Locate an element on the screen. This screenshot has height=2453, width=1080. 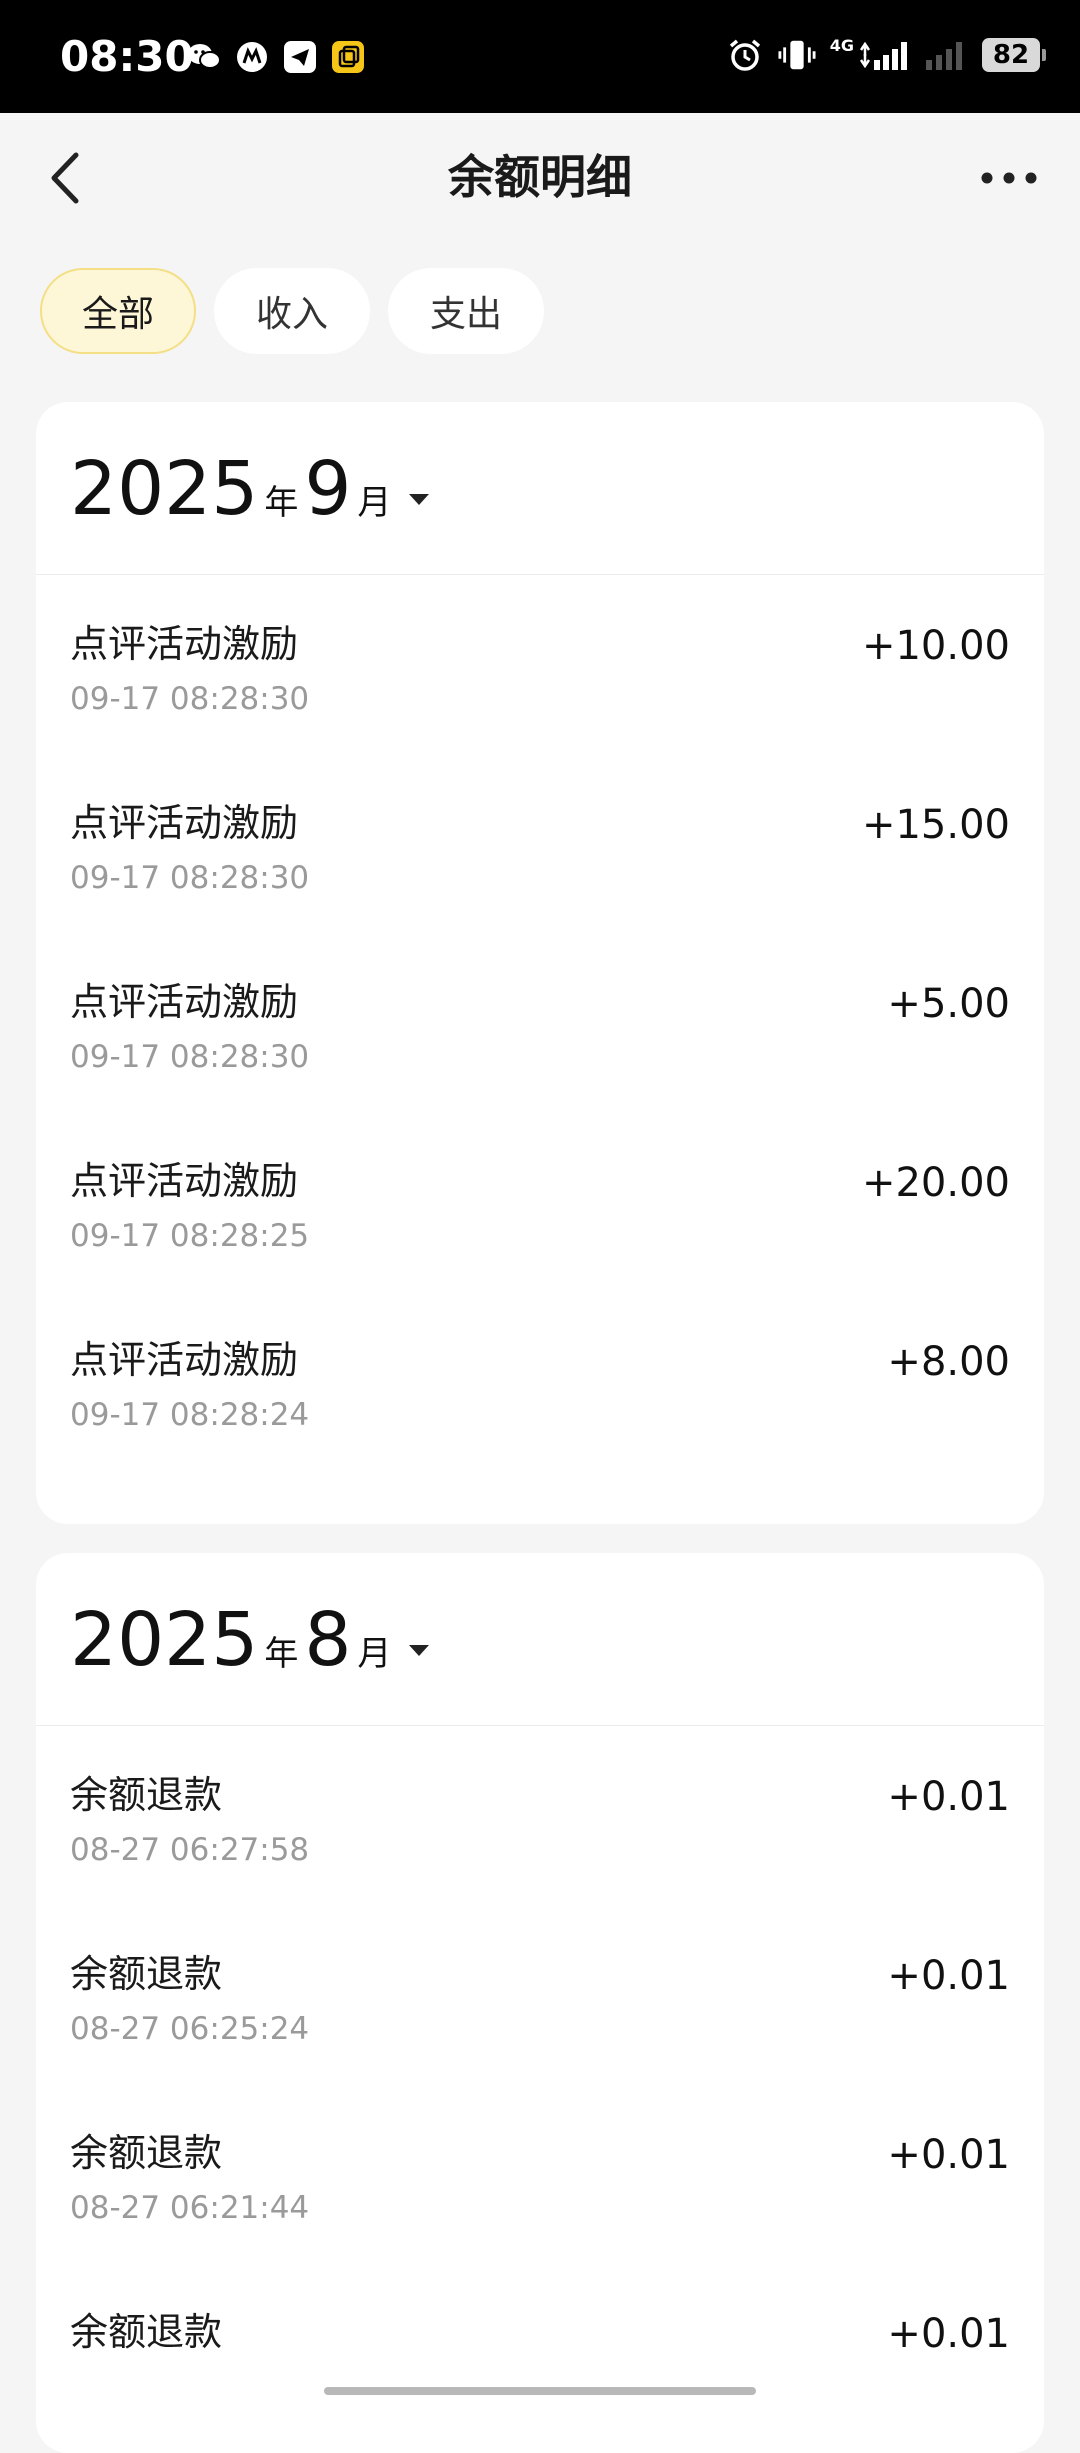
transaction-amount: +10.00 is located at coordinates (935, 646).